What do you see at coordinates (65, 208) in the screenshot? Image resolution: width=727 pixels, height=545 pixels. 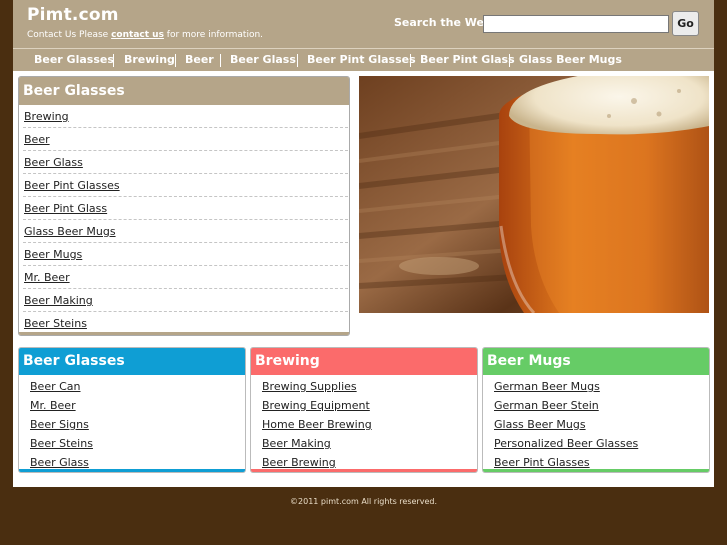 I see `sidebar-link-beer-pint-glass: Beer Pint Glass` at bounding box center [65, 208].